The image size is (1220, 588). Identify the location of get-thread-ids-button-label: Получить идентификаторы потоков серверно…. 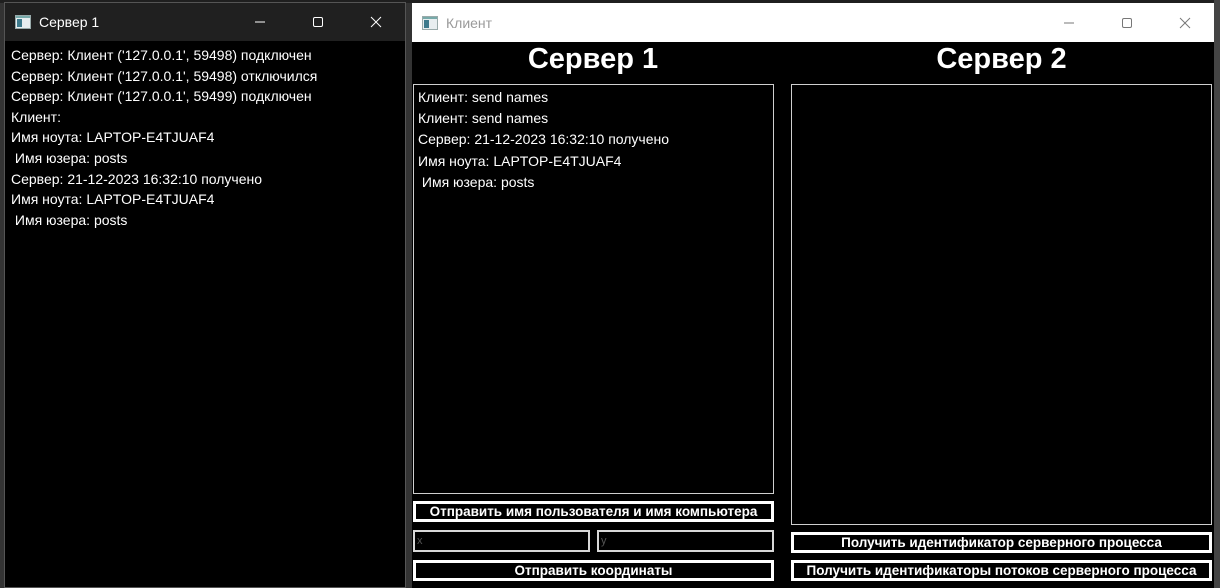
(1001, 570).